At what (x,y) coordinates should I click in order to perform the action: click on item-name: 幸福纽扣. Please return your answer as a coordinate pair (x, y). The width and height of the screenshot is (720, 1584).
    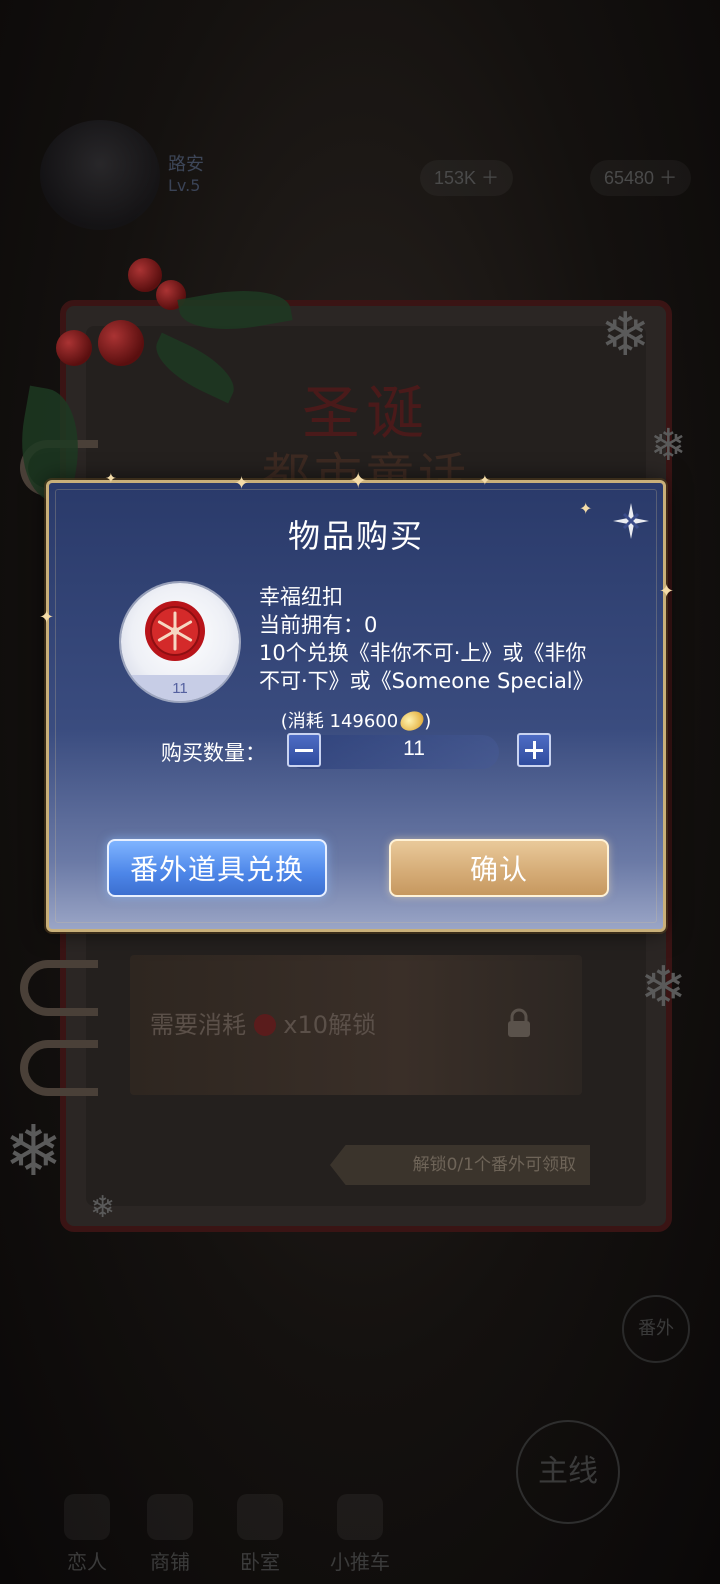
    Looking at the image, I should click on (301, 597).